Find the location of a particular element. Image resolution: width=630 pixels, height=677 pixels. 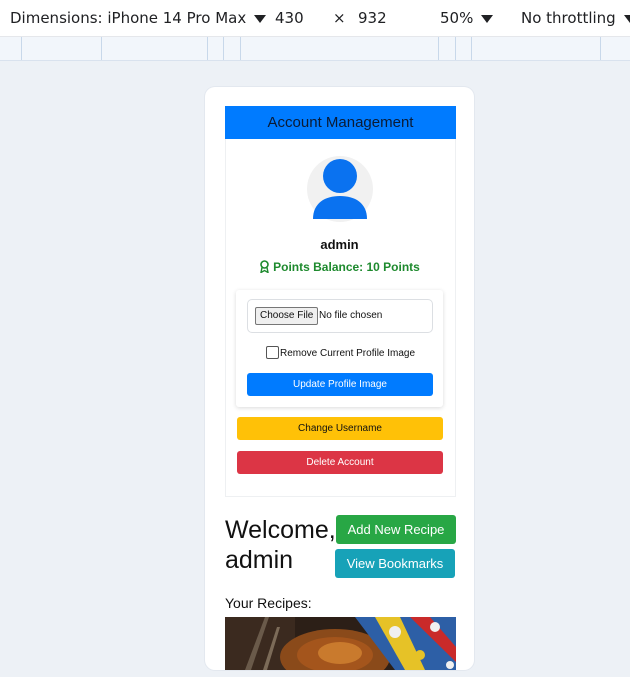

choose-file-button: Choose File is located at coordinates (287, 316).